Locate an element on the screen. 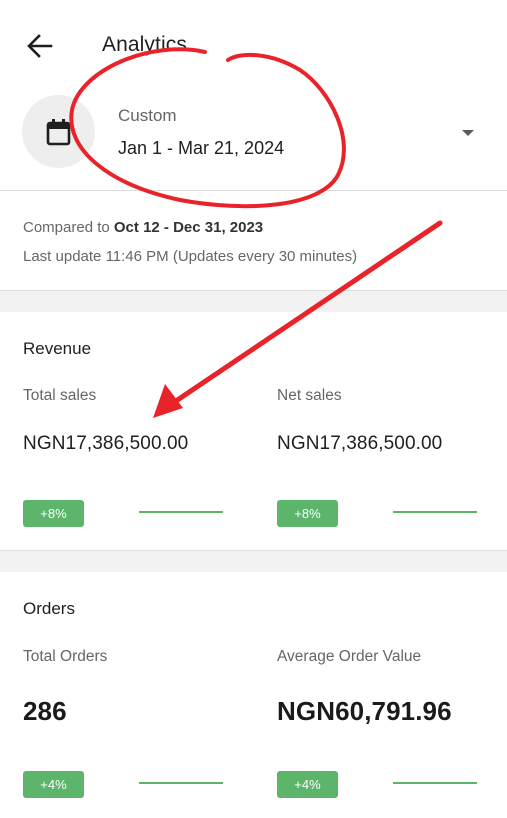 The height and width of the screenshot is (818, 507). net-sales-label: Net sales is located at coordinates (309, 395).